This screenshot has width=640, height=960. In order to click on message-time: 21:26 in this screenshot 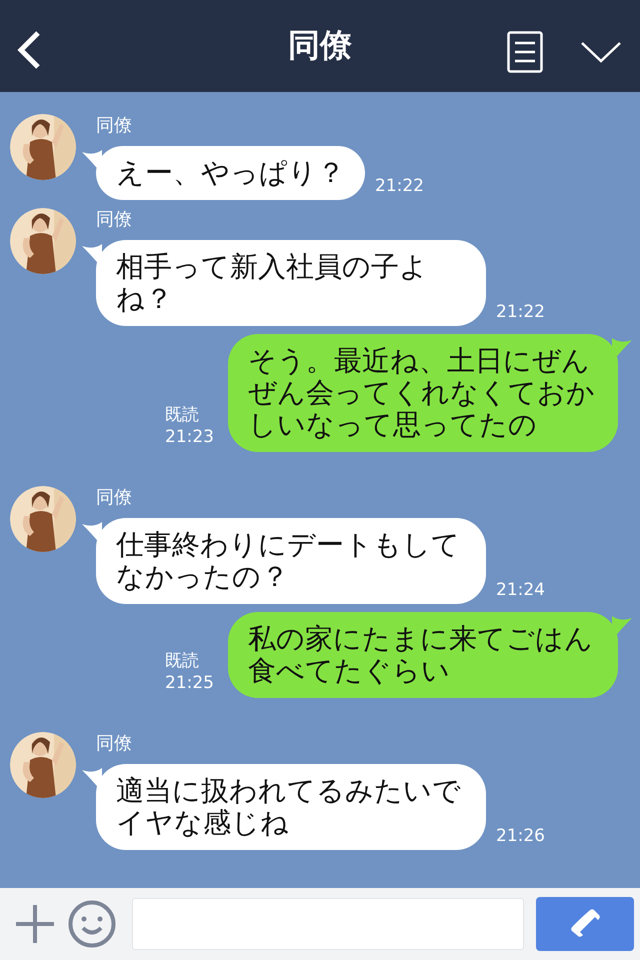, I will do `click(520, 836)`.